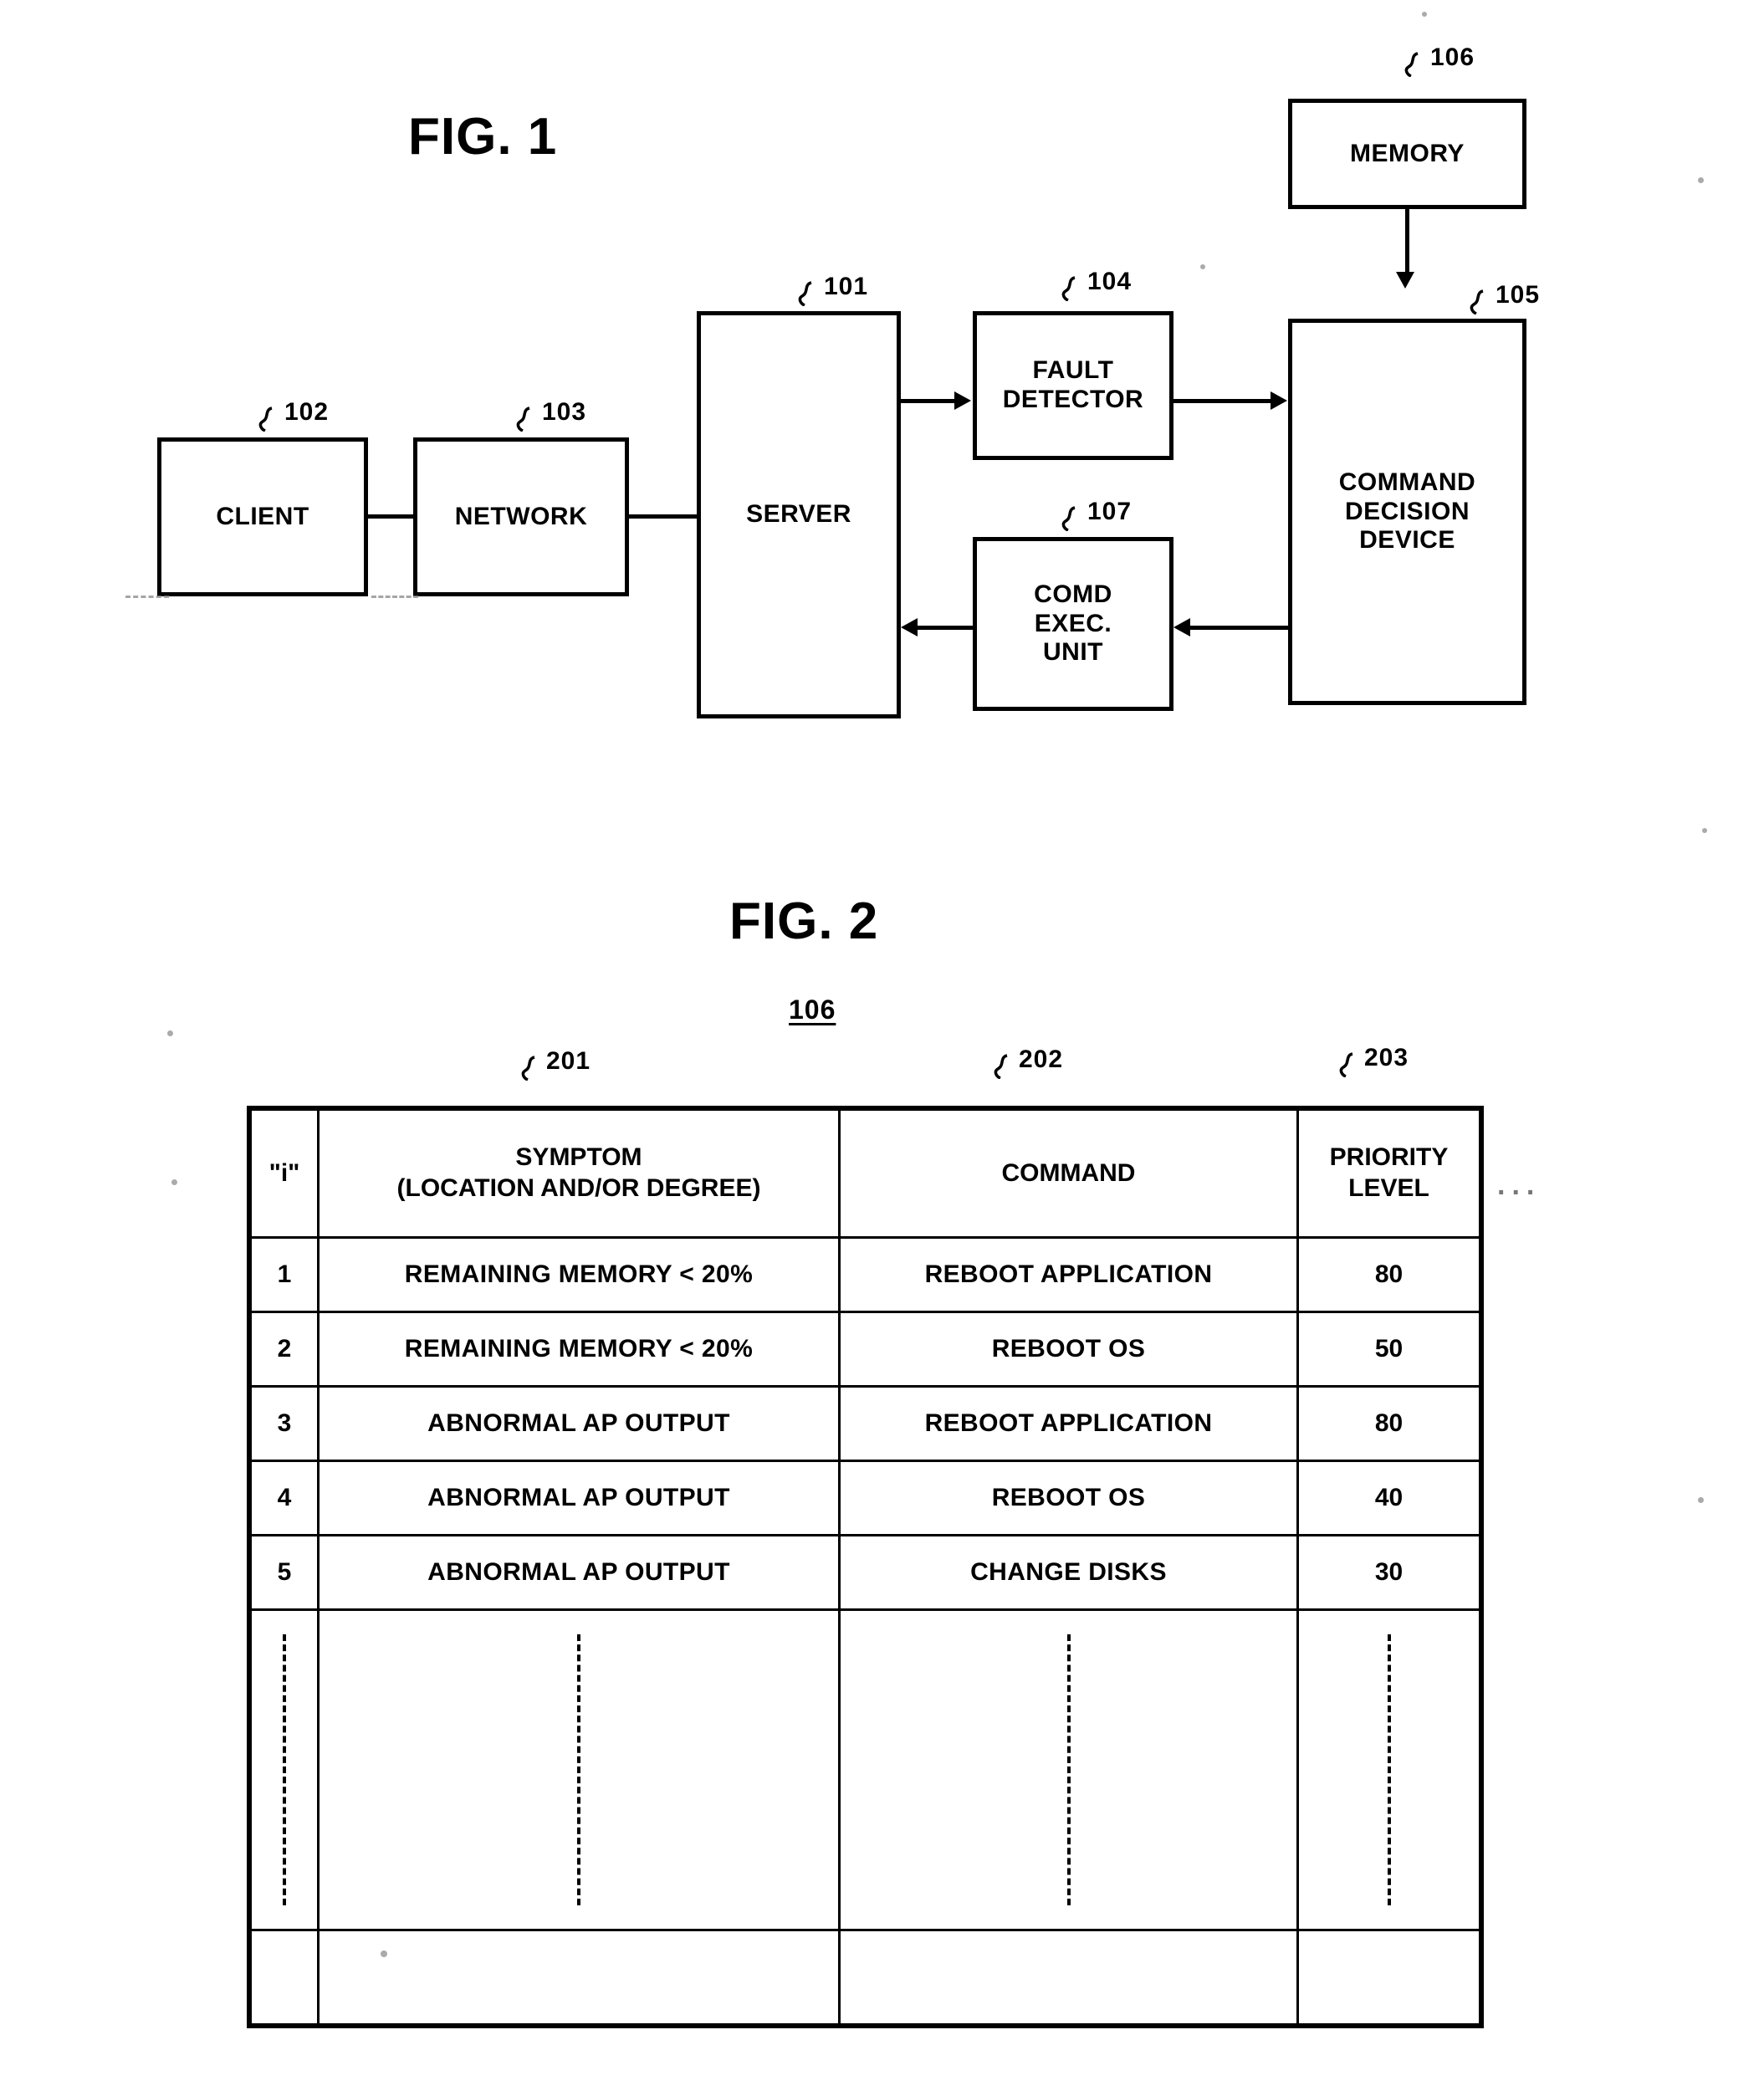  I want to click on scan-artifact-dash-mid, so click(394, 597).